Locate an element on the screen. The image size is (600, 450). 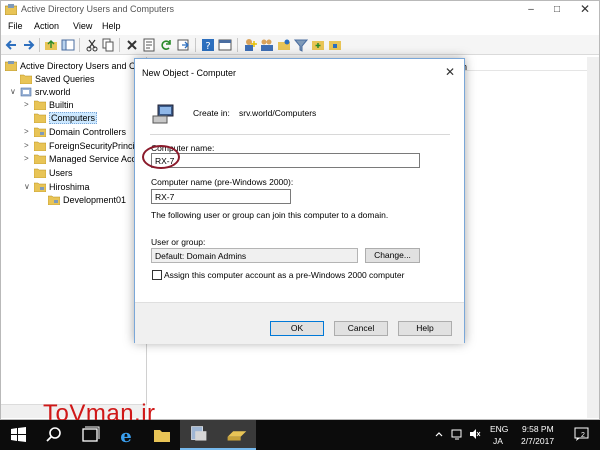
file-explorer-icon is located at coordinates (162, 435).